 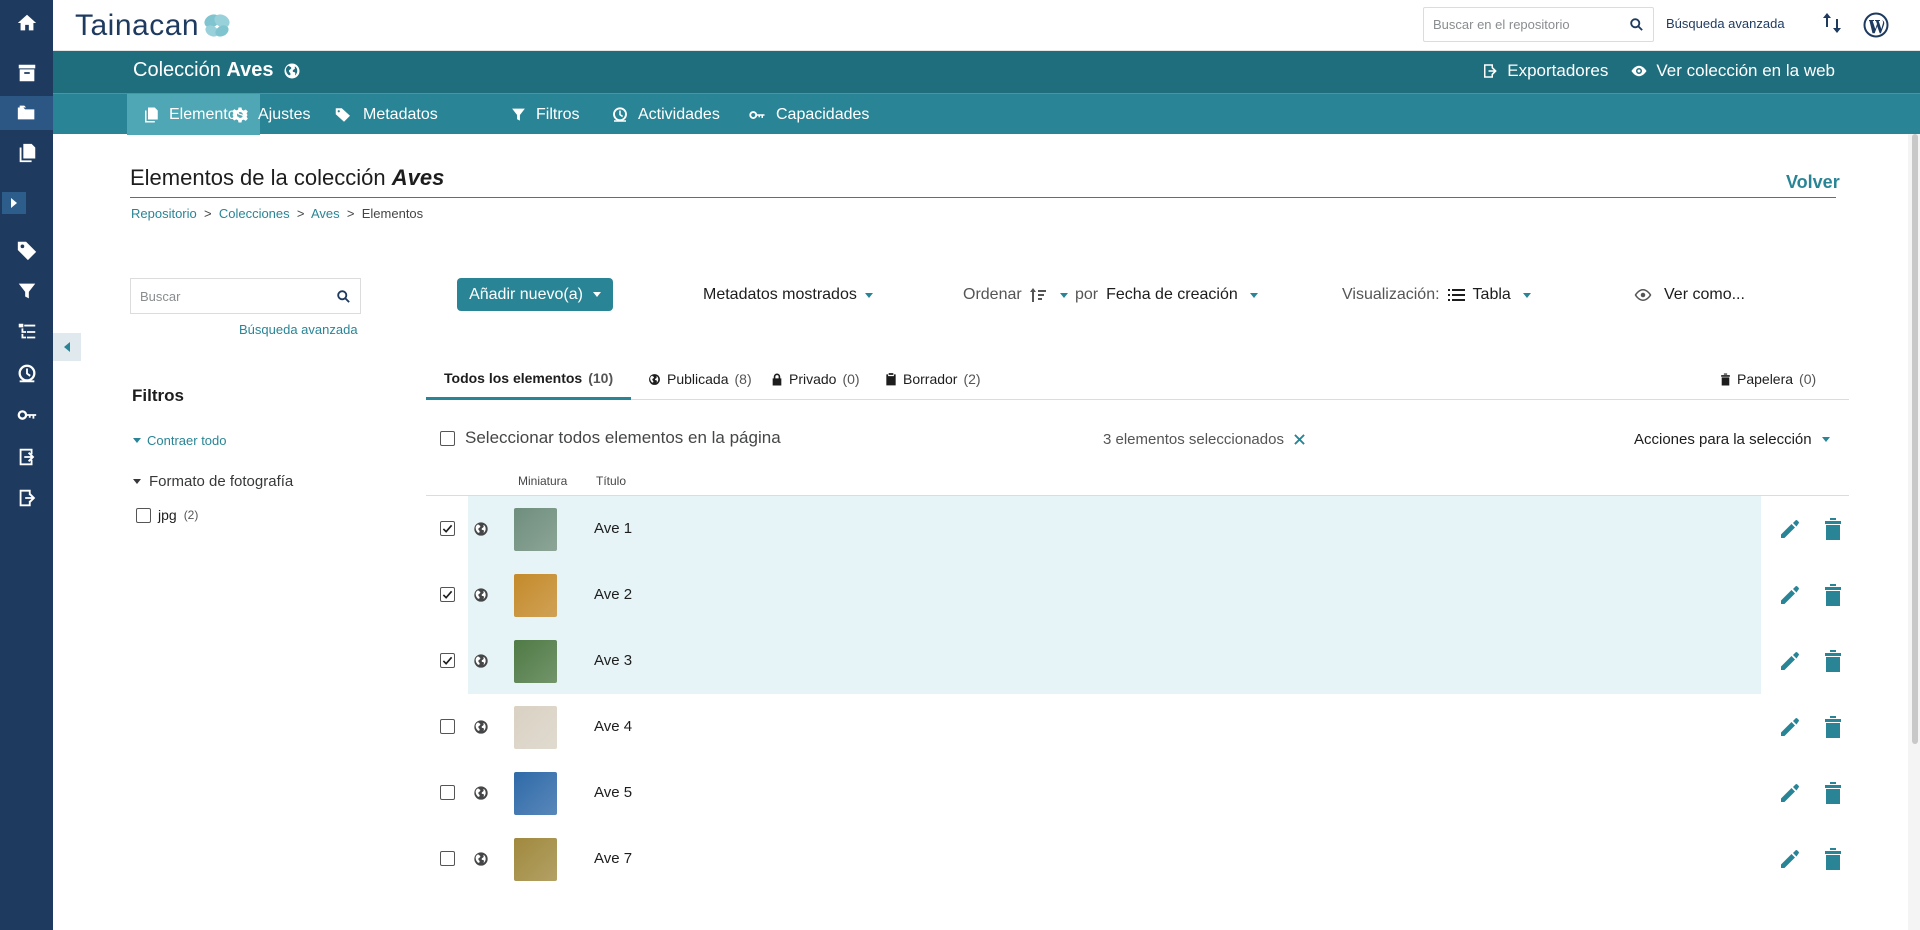 What do you see at coordinates (26, 291) in the screenshot?
I see `filter-icon` at bounding box center [26, 291].